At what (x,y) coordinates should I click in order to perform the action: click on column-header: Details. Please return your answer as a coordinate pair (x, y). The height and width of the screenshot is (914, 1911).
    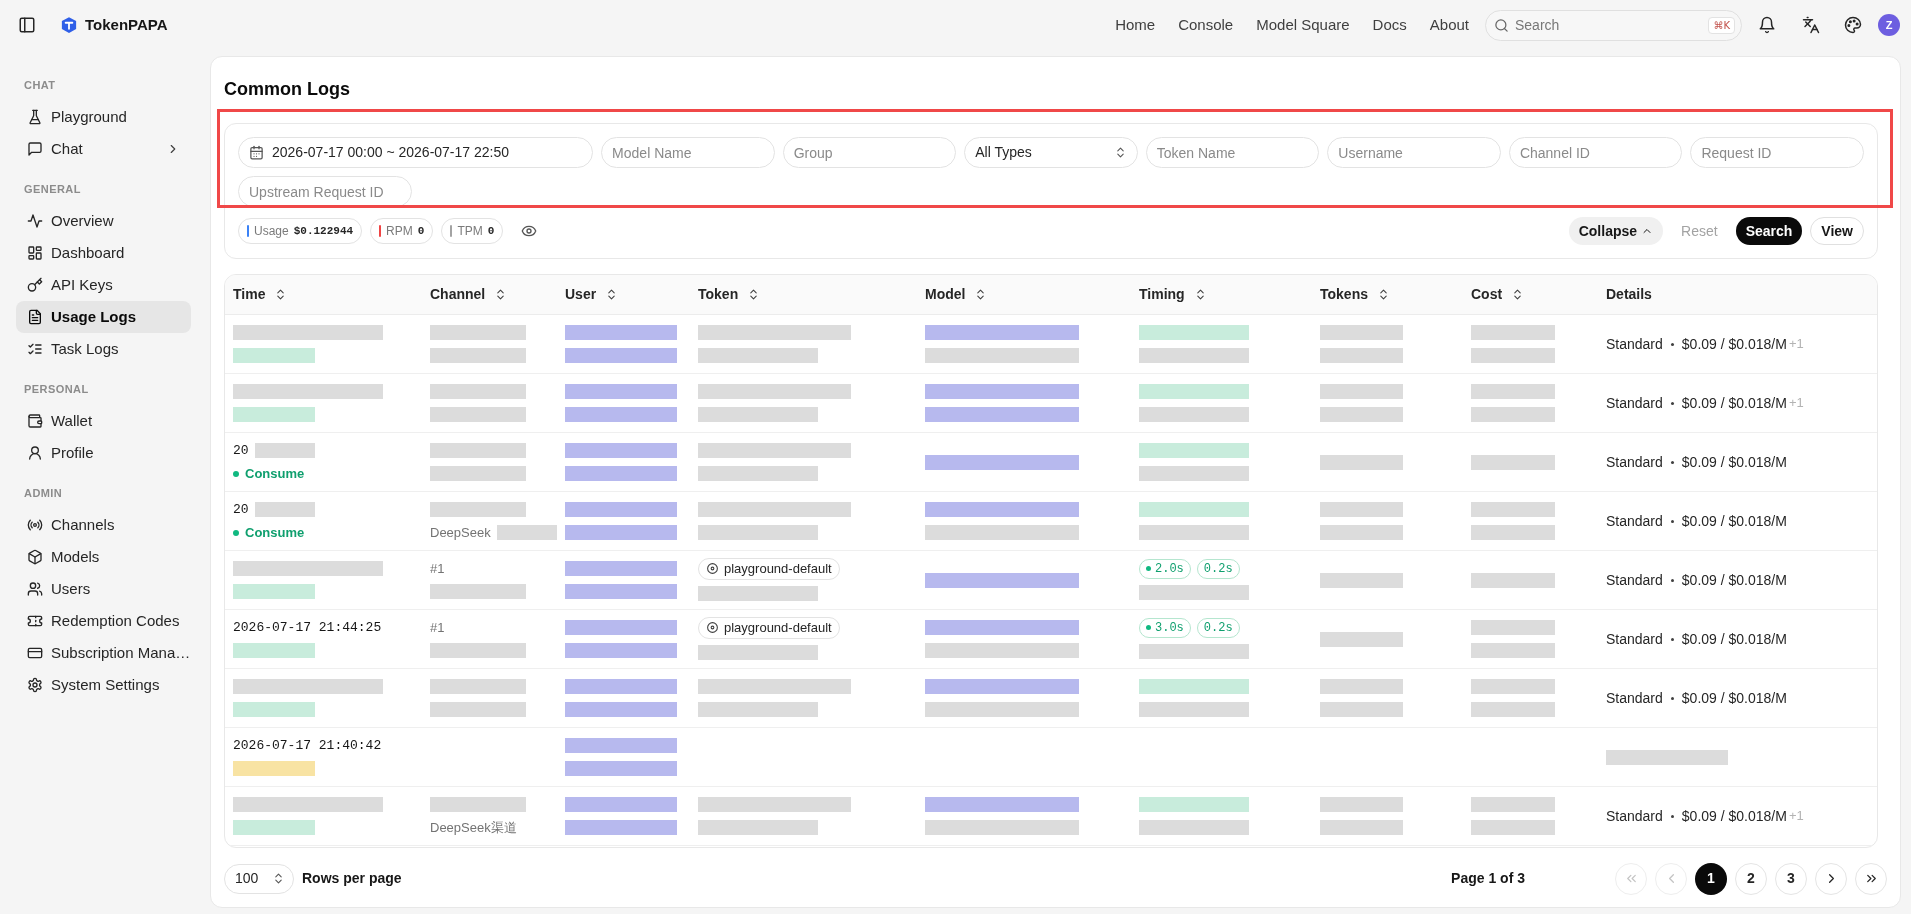
    Looking at the image, I should click on (1629, 294).